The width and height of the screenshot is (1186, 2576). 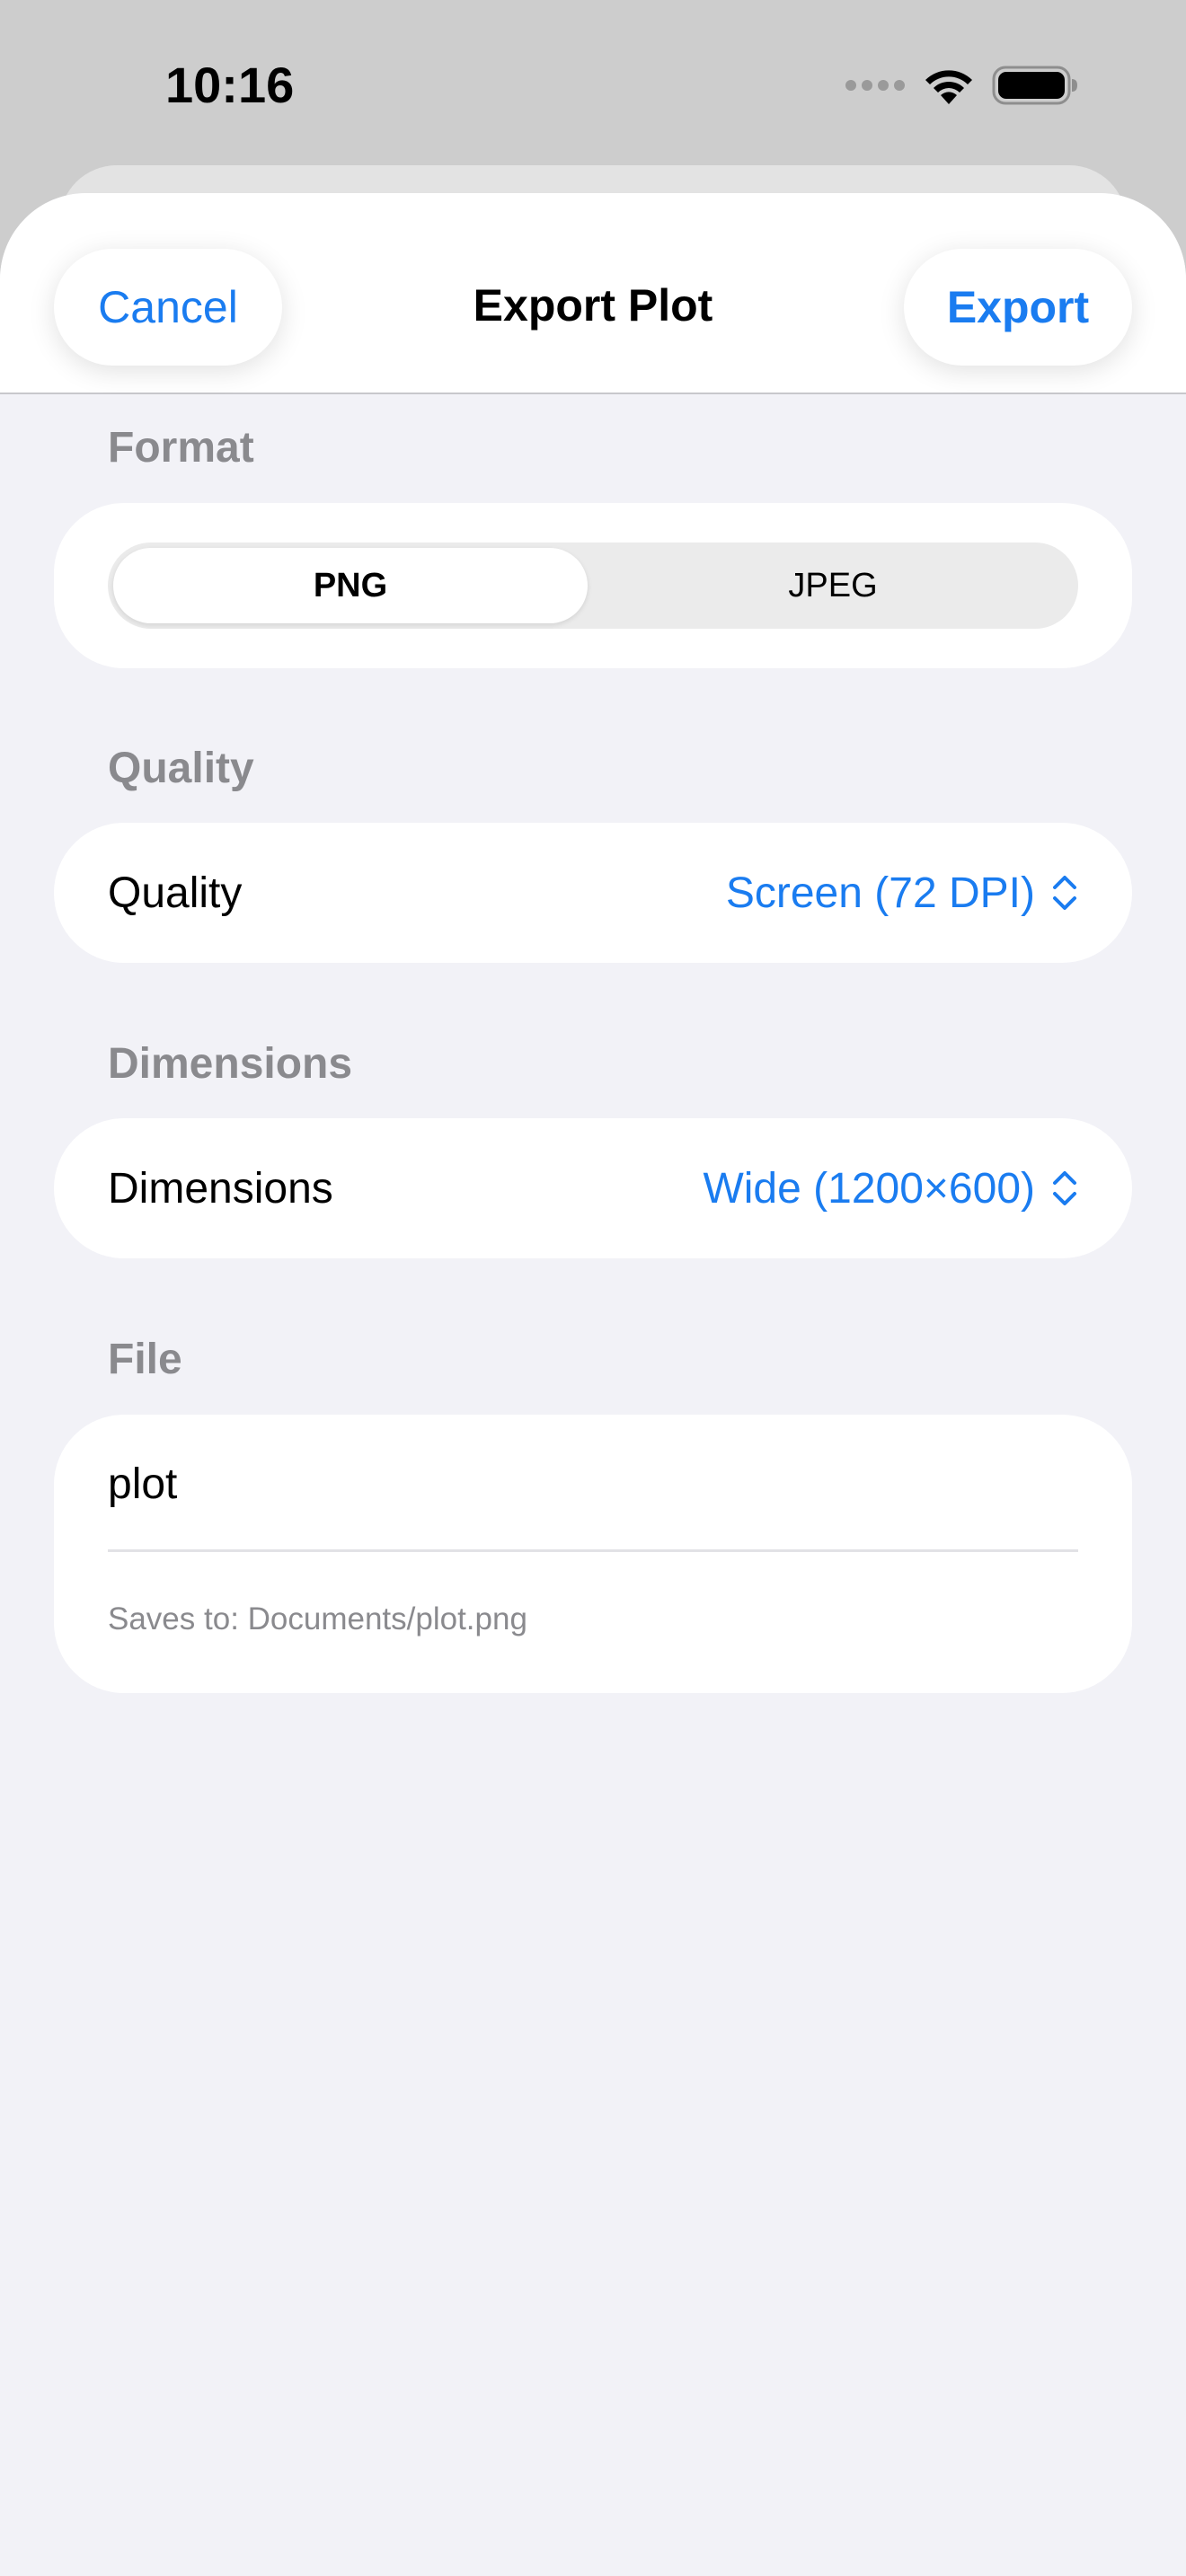 I want to click on filename-field, so click(x=593, y=1483).